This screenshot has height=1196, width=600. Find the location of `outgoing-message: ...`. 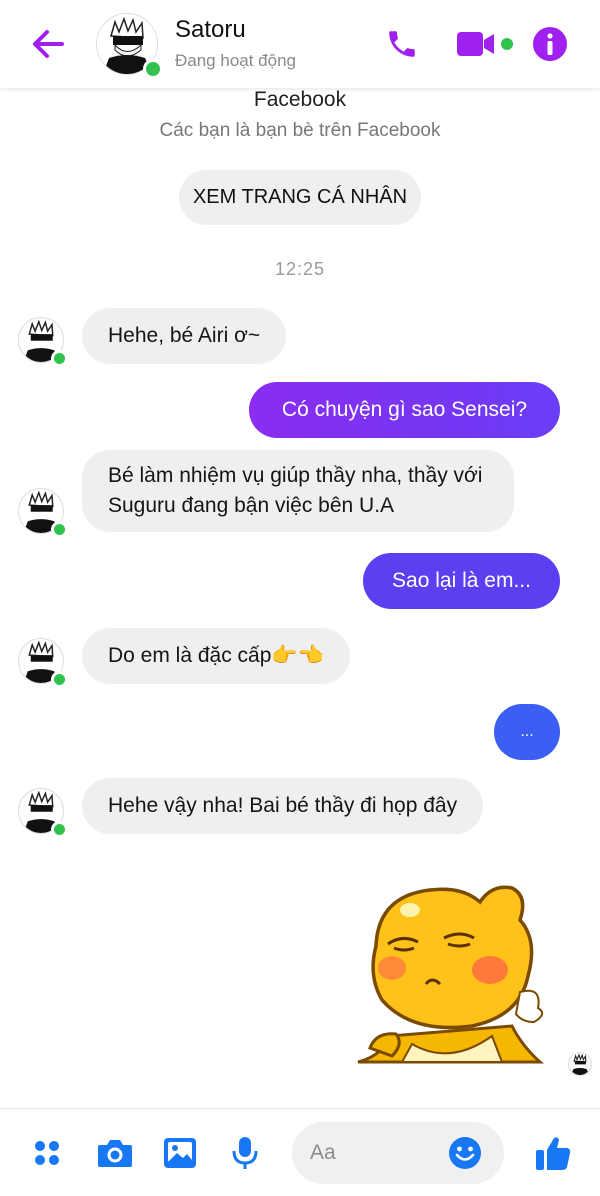

outgoing-message: ... is located at coordinates (527, 732).